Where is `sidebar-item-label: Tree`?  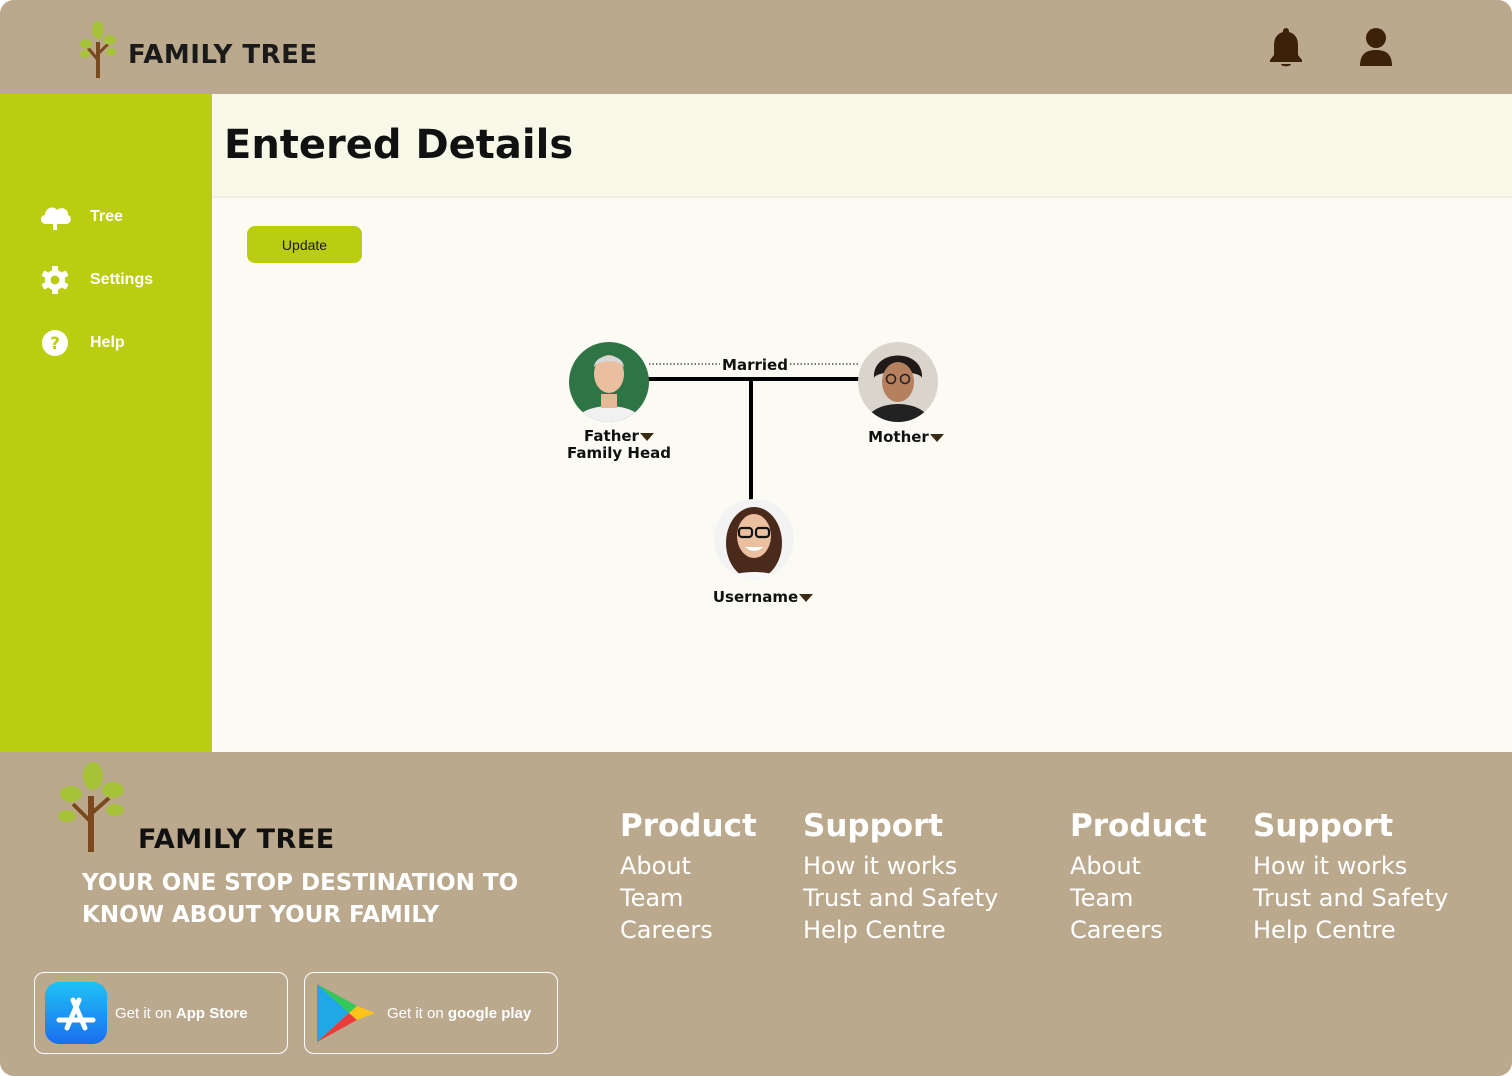
sidebar-item-label: Tree is located at coordinates (106, 216).